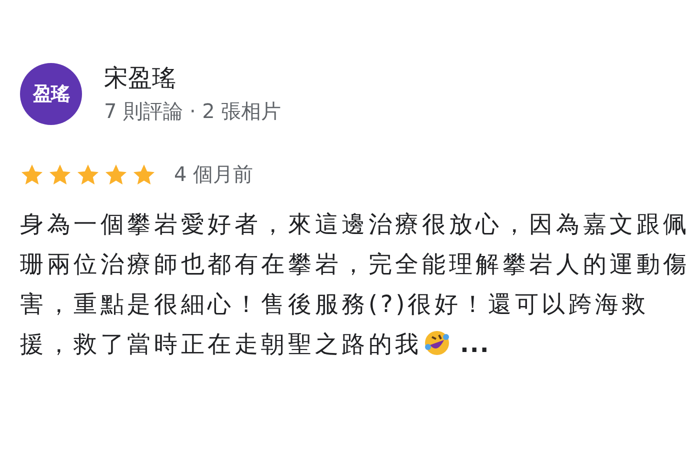 The width and height of the screenshot is (700, 467). I want to click on reviewer-stats: 7 則評論 · 2 張相片, so click(193, 111).